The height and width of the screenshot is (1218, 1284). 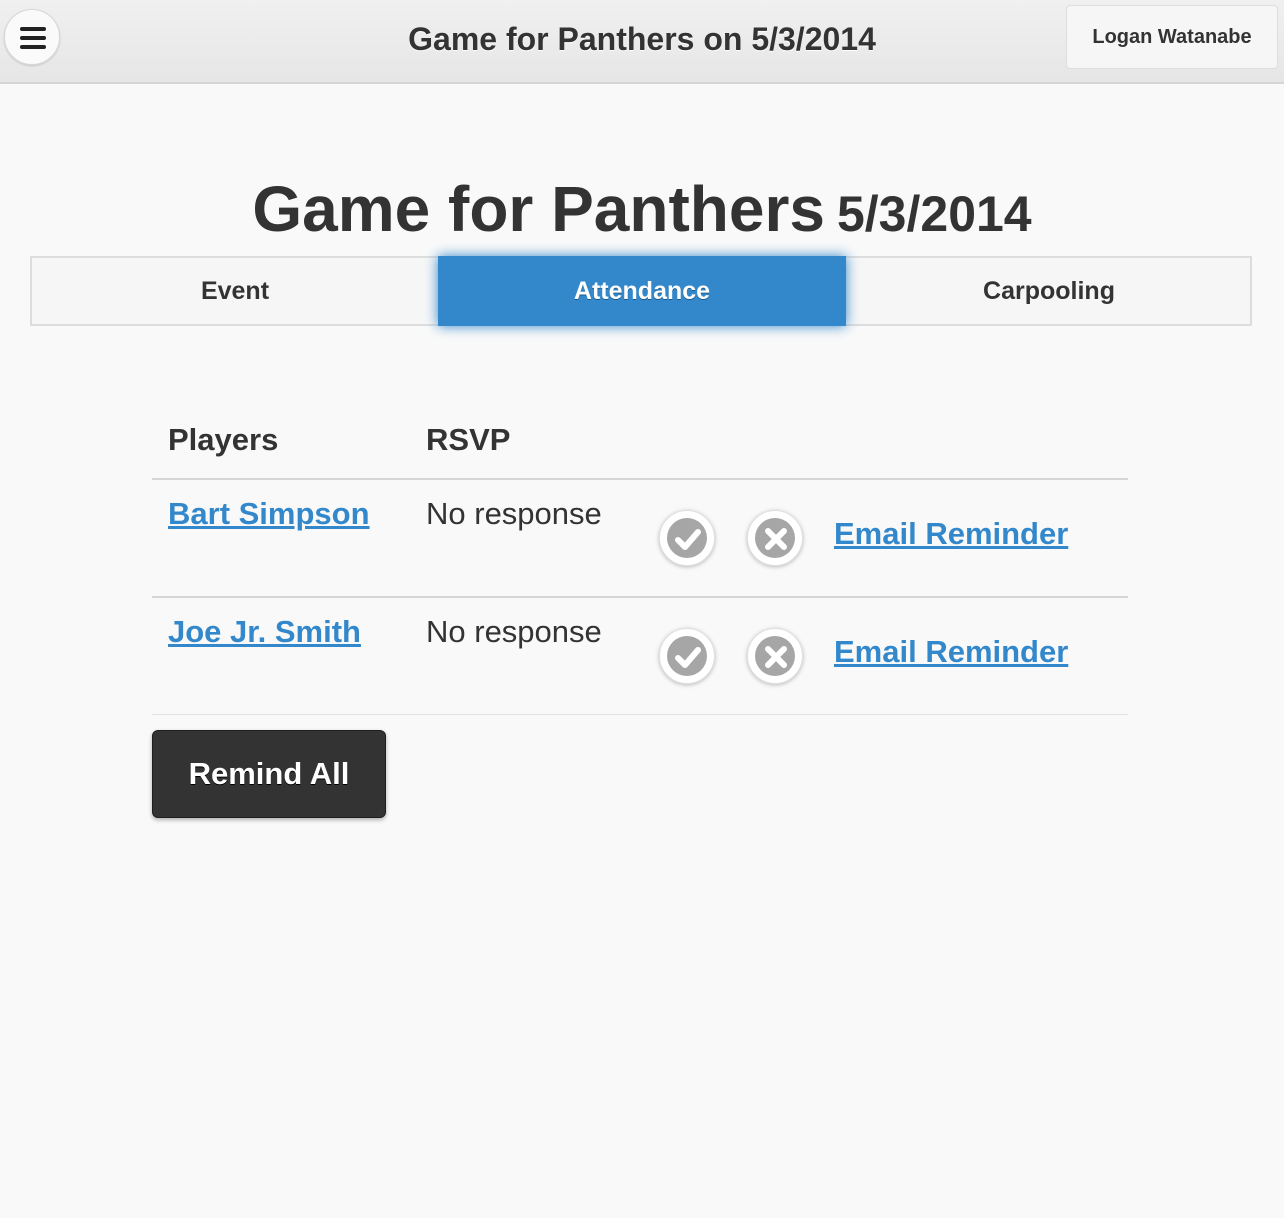 What do you see at coordinates (269, 514) in the screenshot?
I see `player-link: Bart Simpson` at bounding box center [269, 514].